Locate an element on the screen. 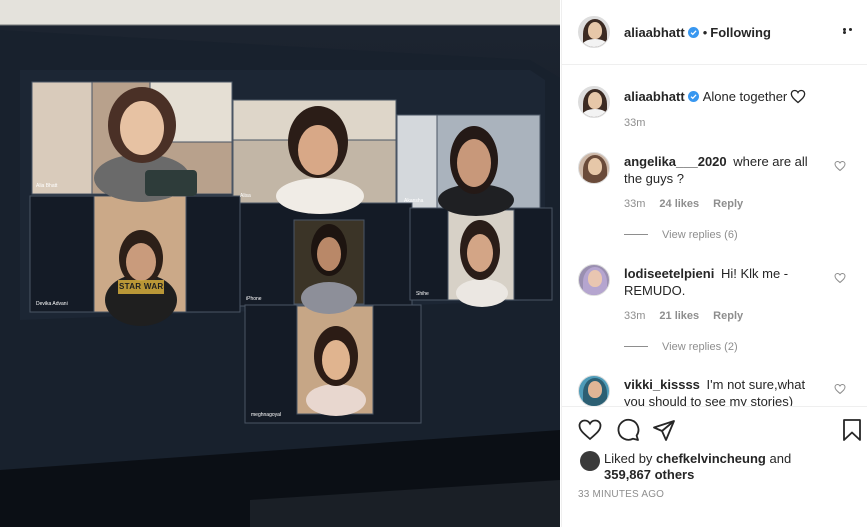  liked-by-prefix: Liked by is located at coordinates (628, 458).